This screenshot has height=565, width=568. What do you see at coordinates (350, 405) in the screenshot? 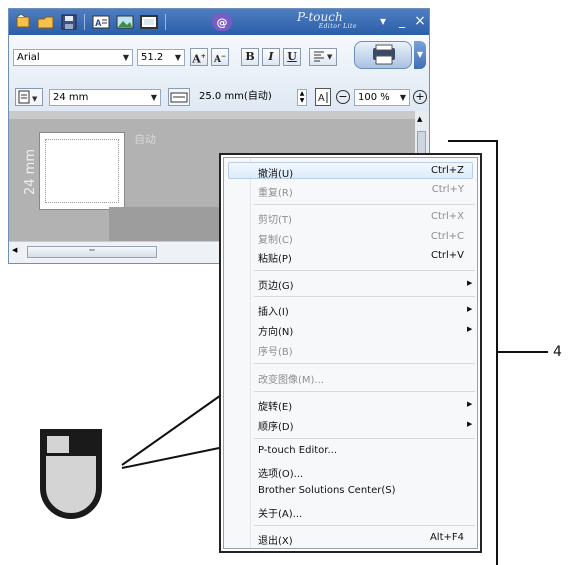
I see `menu-item-rotate: 旋转(E) ▶` at bounding box center [350, 405].